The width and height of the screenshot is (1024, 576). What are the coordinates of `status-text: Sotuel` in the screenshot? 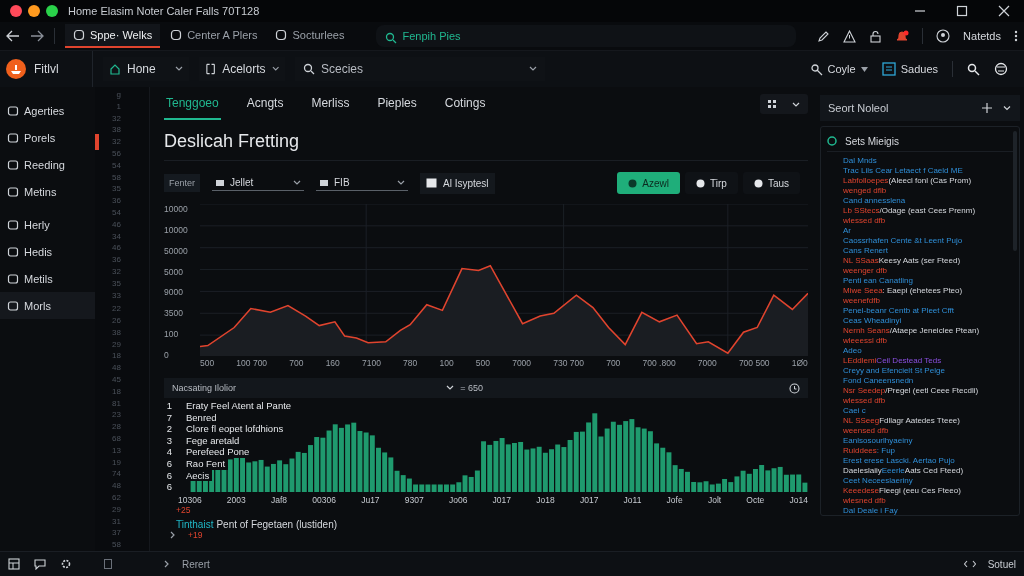 It's located at (1001, 564).